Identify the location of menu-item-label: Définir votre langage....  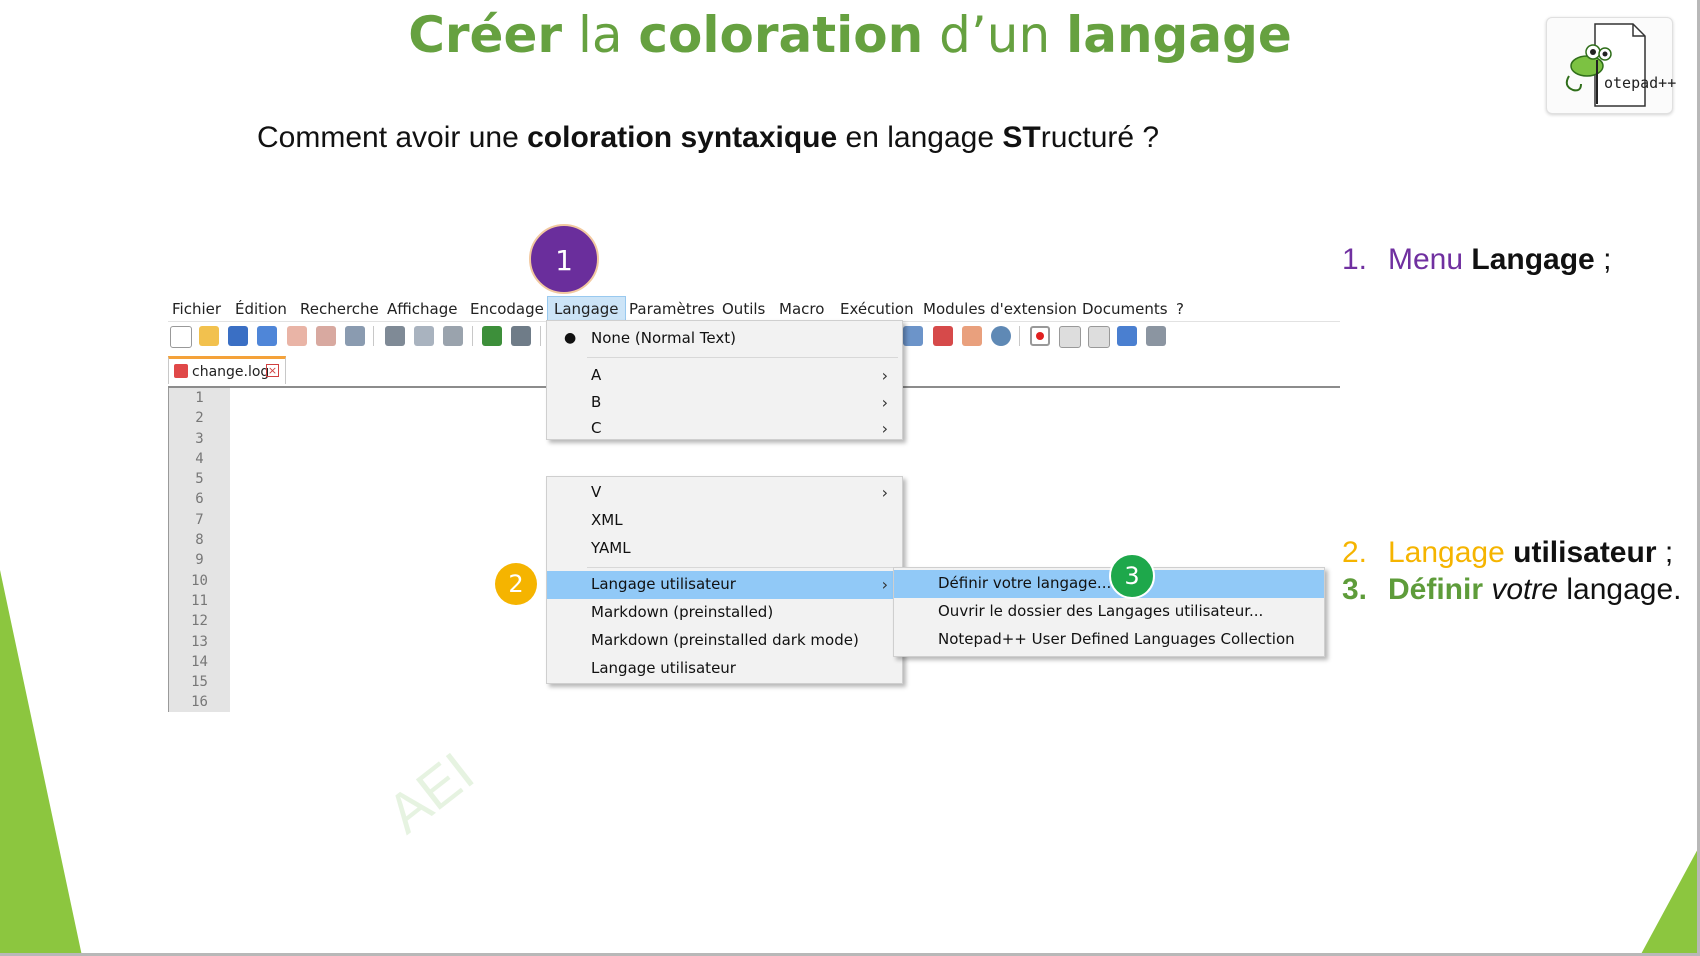
(1025, 583).